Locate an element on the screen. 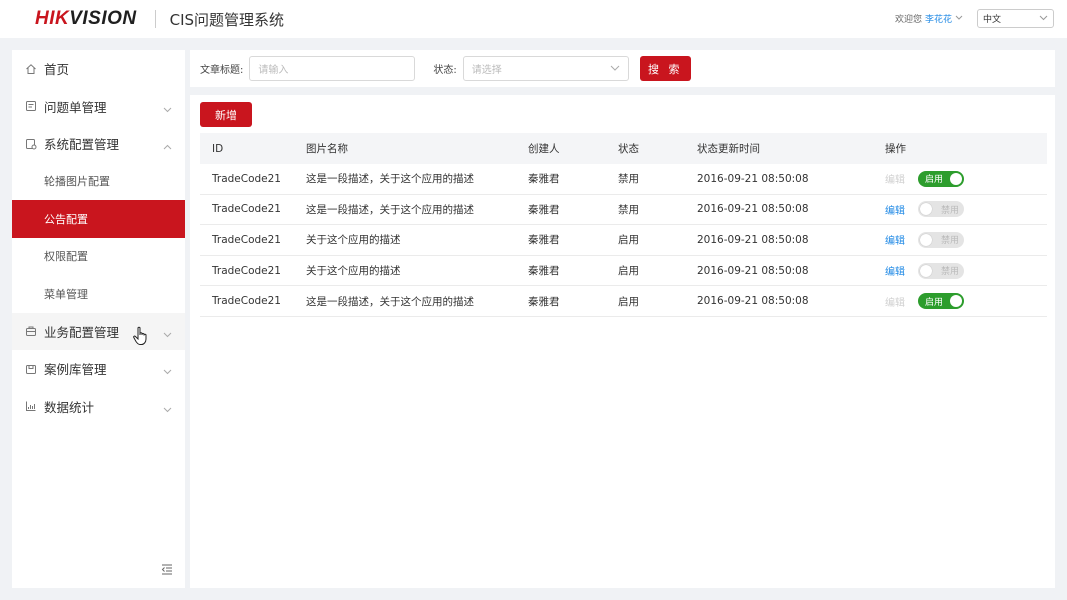  logo-text-red: HIK is located at coordinates (52, 18).